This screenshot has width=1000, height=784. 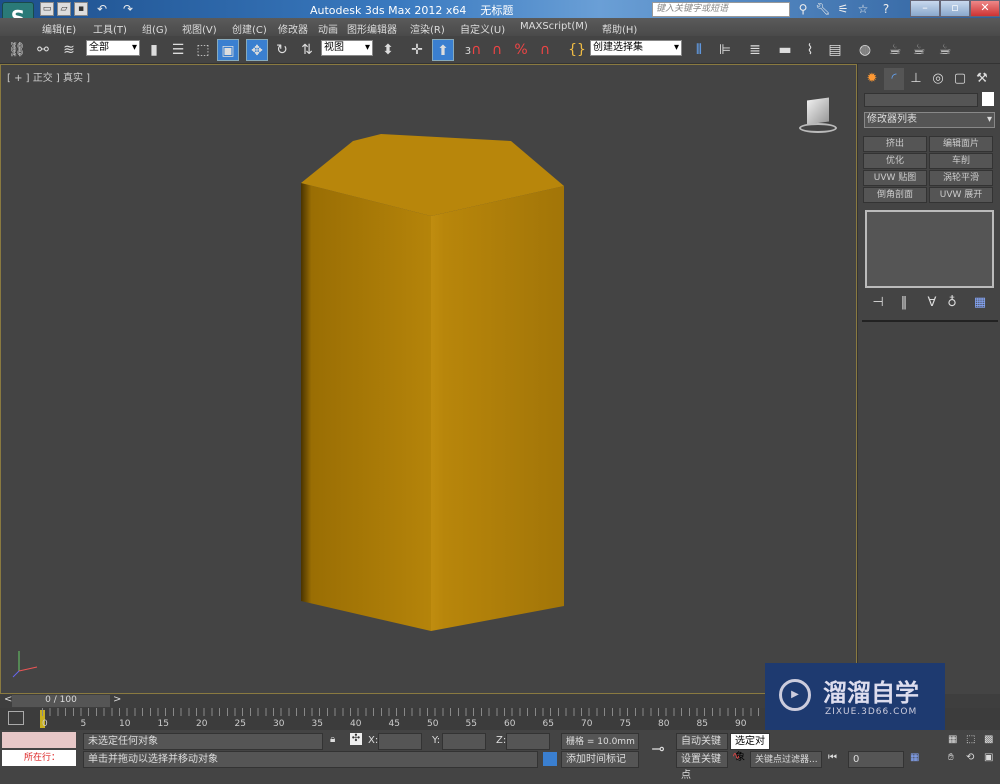 I want to click on menu-create: 创建(C), so click(x=249, y=28).